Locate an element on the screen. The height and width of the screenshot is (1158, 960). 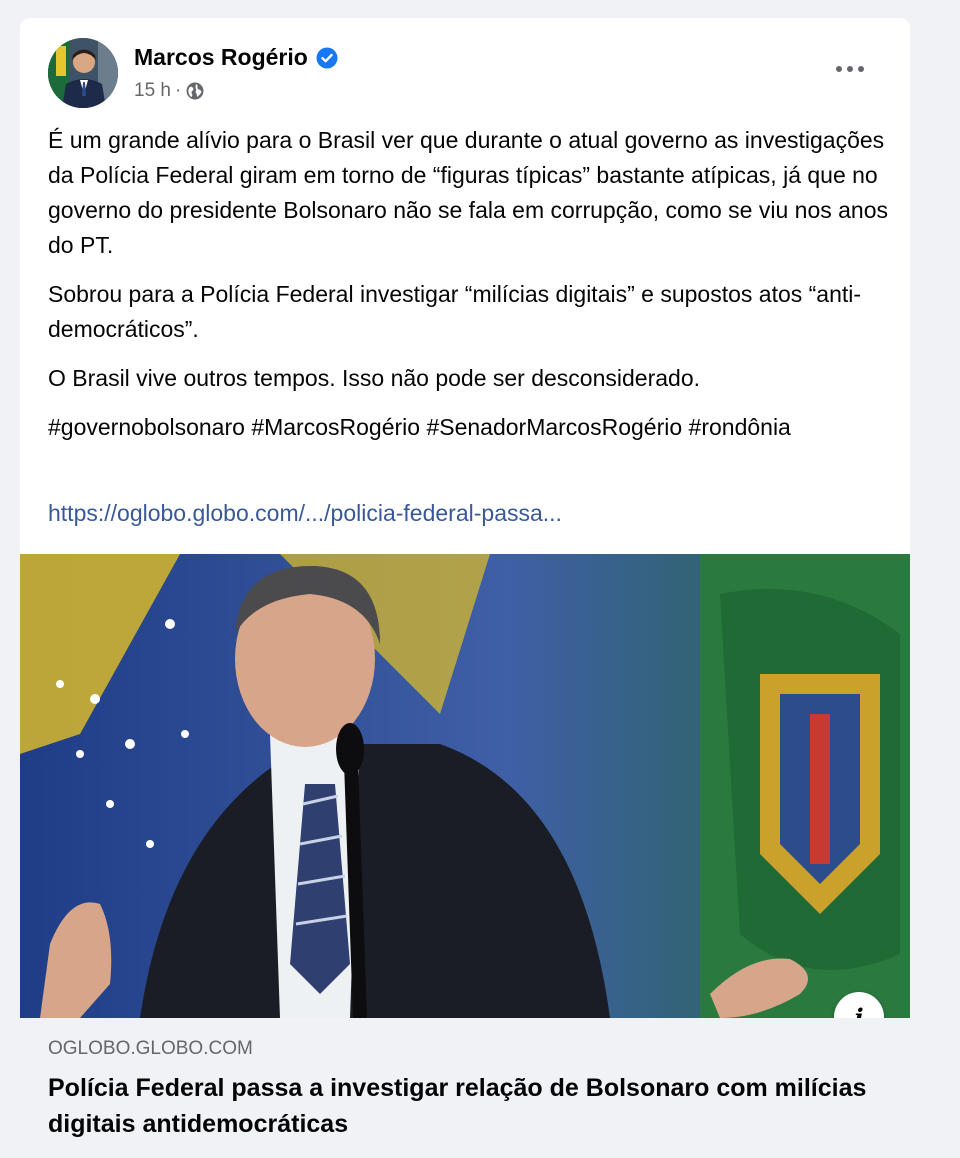
author-avatar is located at coordinates (83, 73).